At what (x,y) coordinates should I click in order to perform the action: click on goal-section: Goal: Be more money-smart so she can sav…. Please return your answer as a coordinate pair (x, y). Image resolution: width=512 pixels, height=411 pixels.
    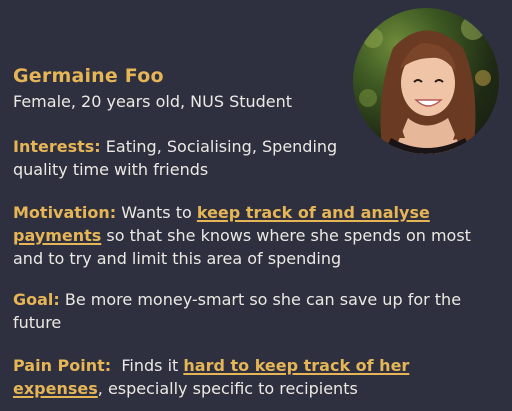
    Looking at the image, I should click on (258, 311).